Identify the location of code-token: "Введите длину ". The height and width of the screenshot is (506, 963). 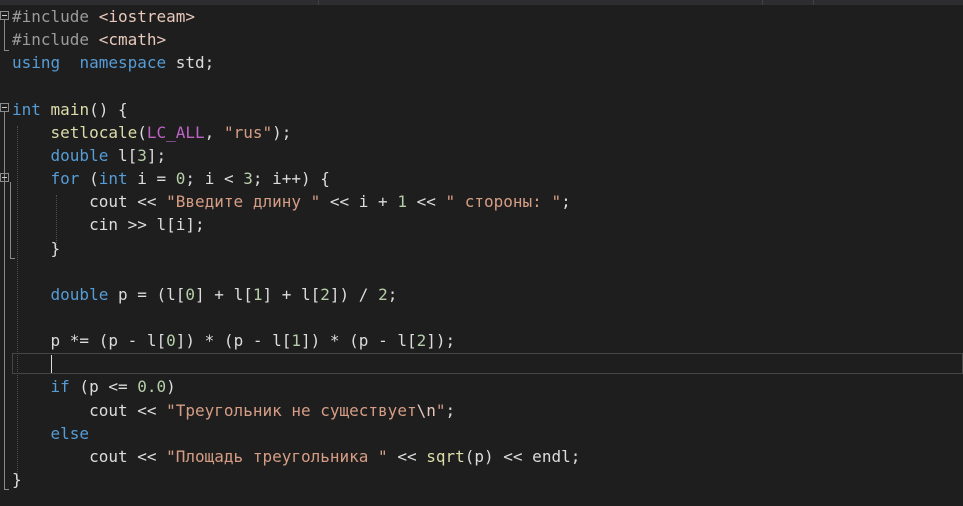
(243, 202).